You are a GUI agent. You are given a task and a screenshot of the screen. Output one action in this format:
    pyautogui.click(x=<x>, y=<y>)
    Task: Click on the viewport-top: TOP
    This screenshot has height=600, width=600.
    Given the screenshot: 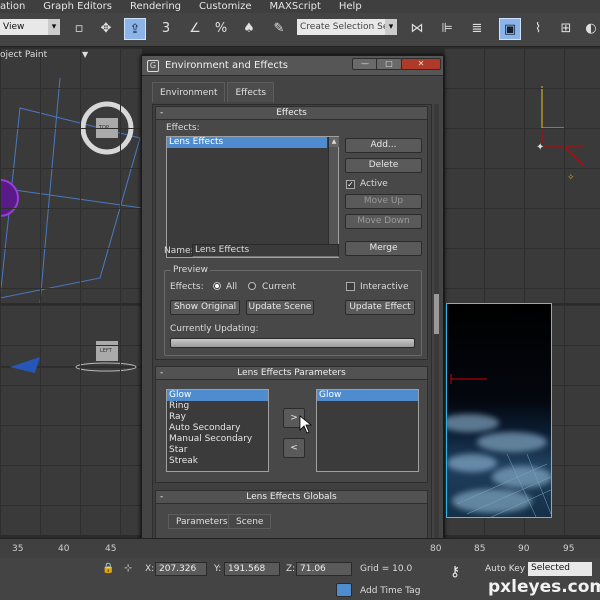 What is the action you would take?
    pyautogui.click(x=71, y=175)
    